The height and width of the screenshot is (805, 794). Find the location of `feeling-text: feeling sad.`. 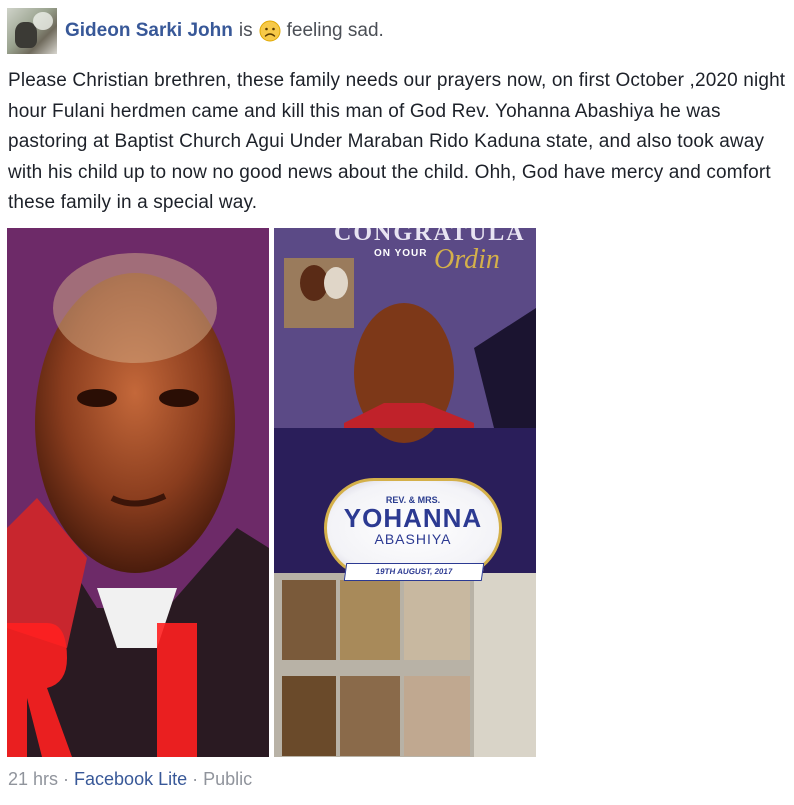

feeling-text: feeling sad. is located at coordinates (335, 30).